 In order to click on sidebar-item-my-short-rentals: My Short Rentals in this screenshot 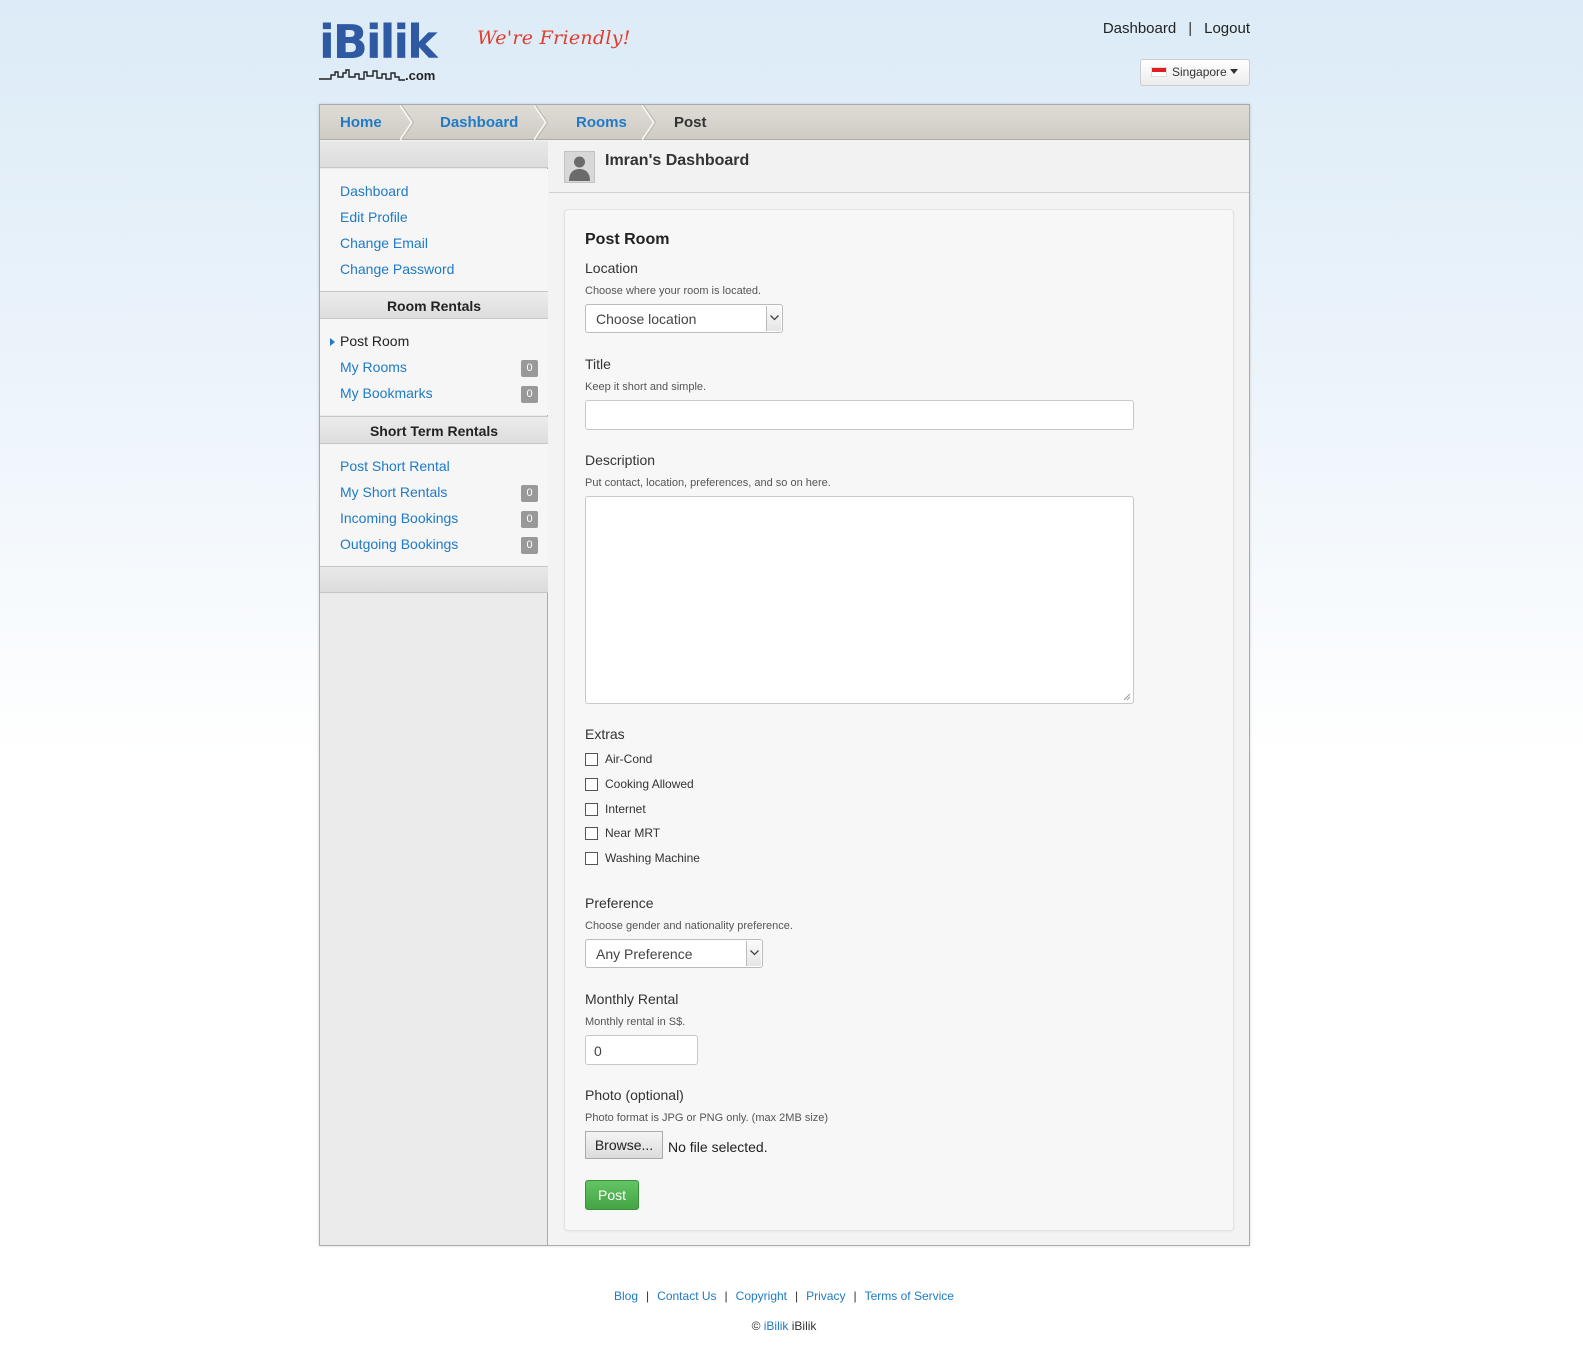, I will do `click(393, 492)`.